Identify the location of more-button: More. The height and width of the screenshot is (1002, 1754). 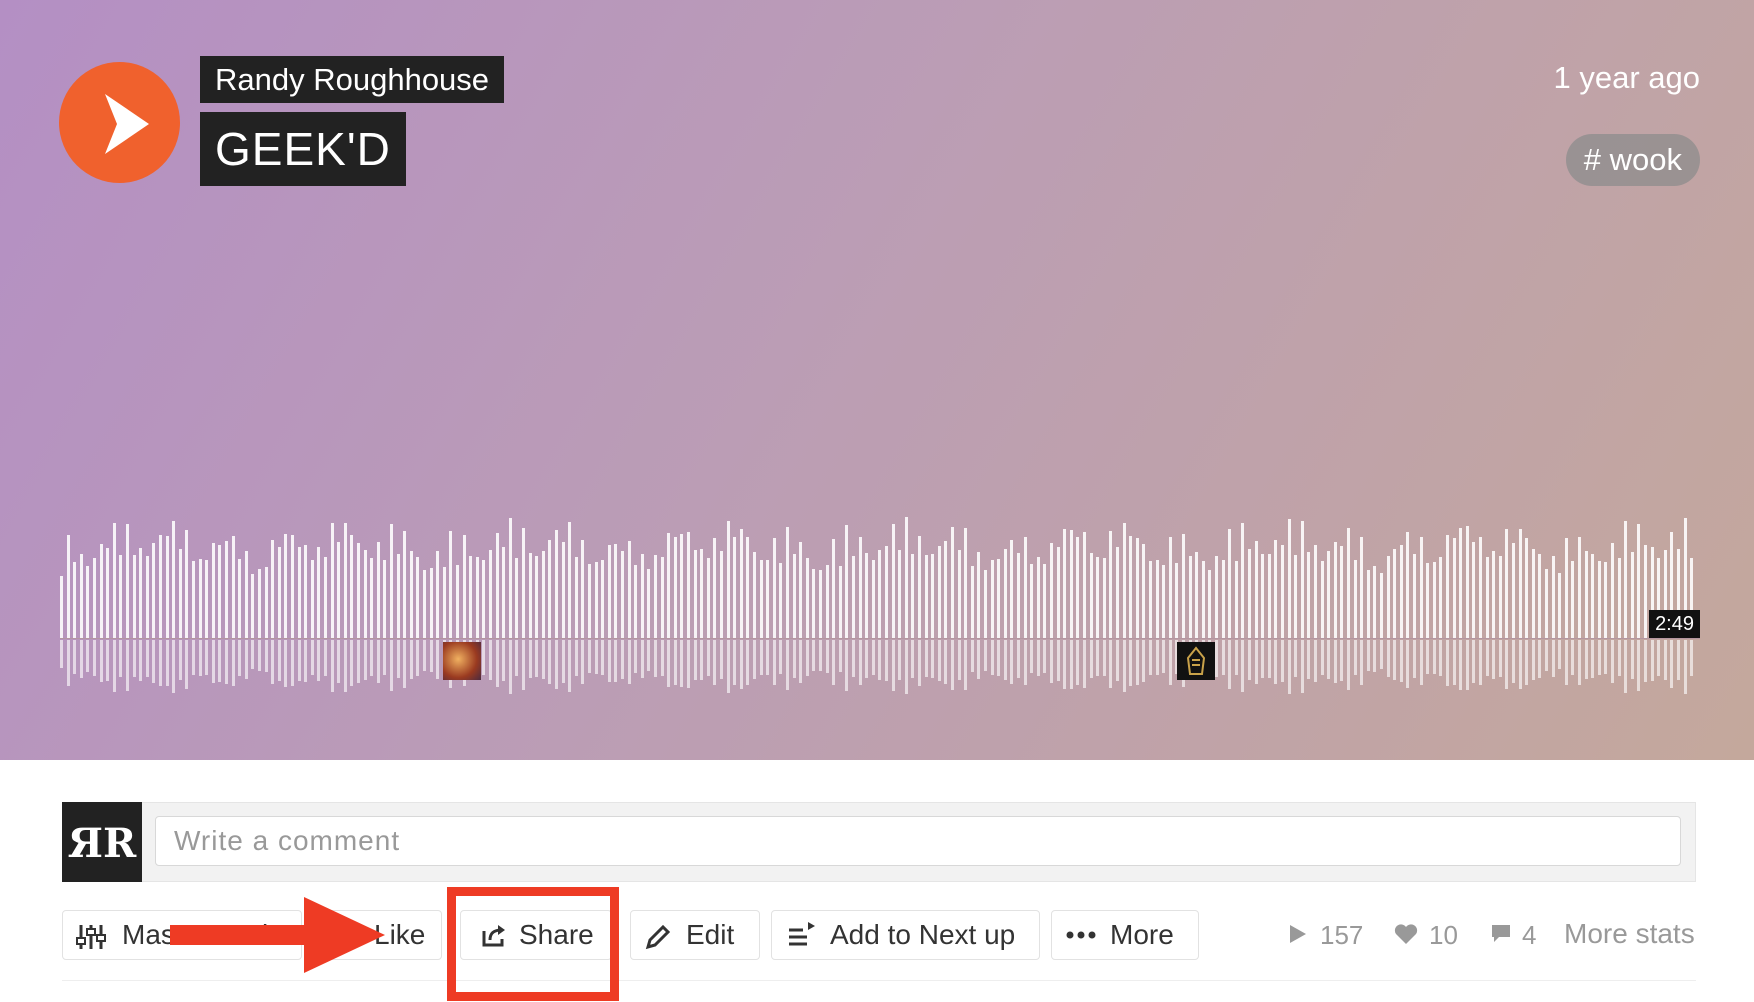
(1125, 935).